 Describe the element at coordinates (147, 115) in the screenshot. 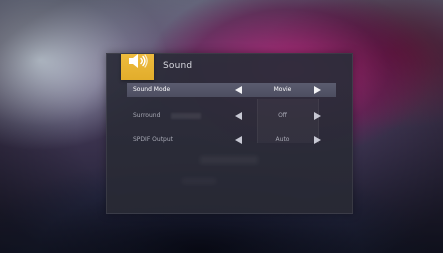

I see `setting-label-surround: Surround` at that location.